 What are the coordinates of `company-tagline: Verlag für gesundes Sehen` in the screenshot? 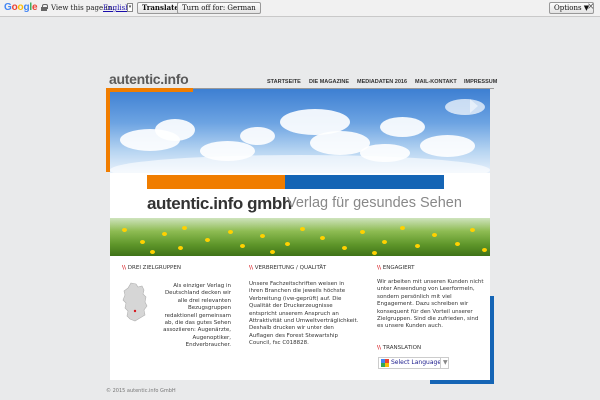 It's located at (374, 203).